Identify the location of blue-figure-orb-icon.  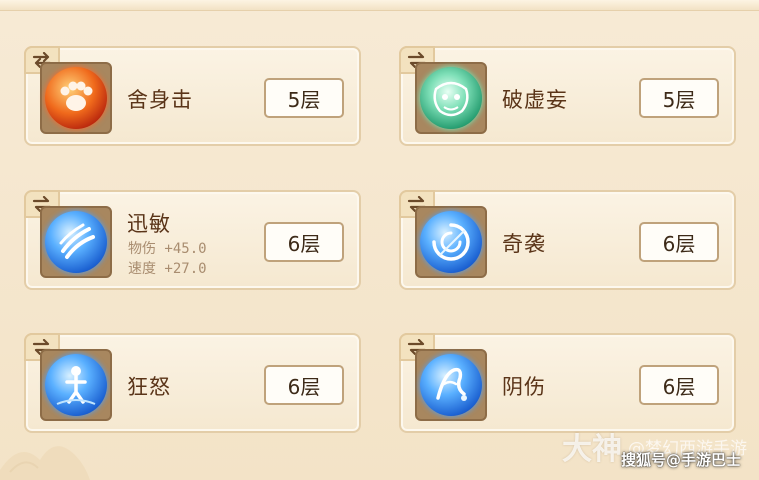
(76, 385).